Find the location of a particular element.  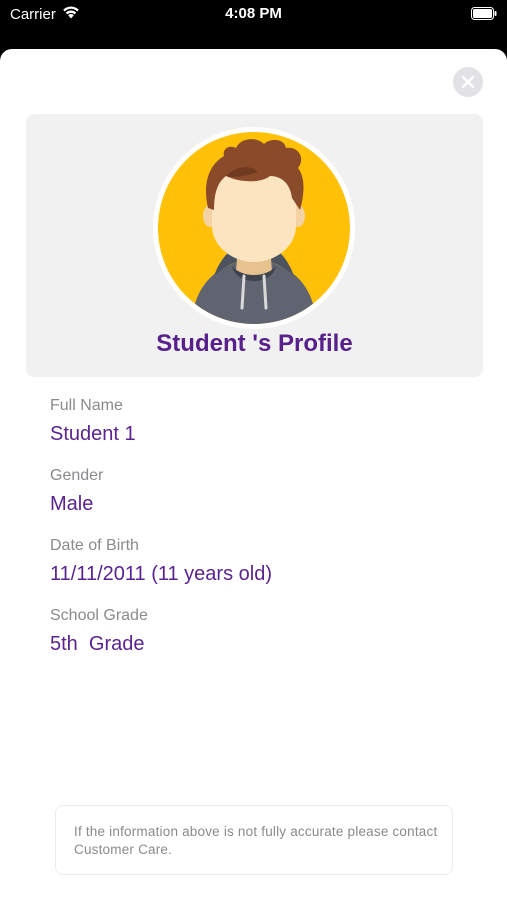

full-name-label: Full Name is located at coordinates (86, 405).